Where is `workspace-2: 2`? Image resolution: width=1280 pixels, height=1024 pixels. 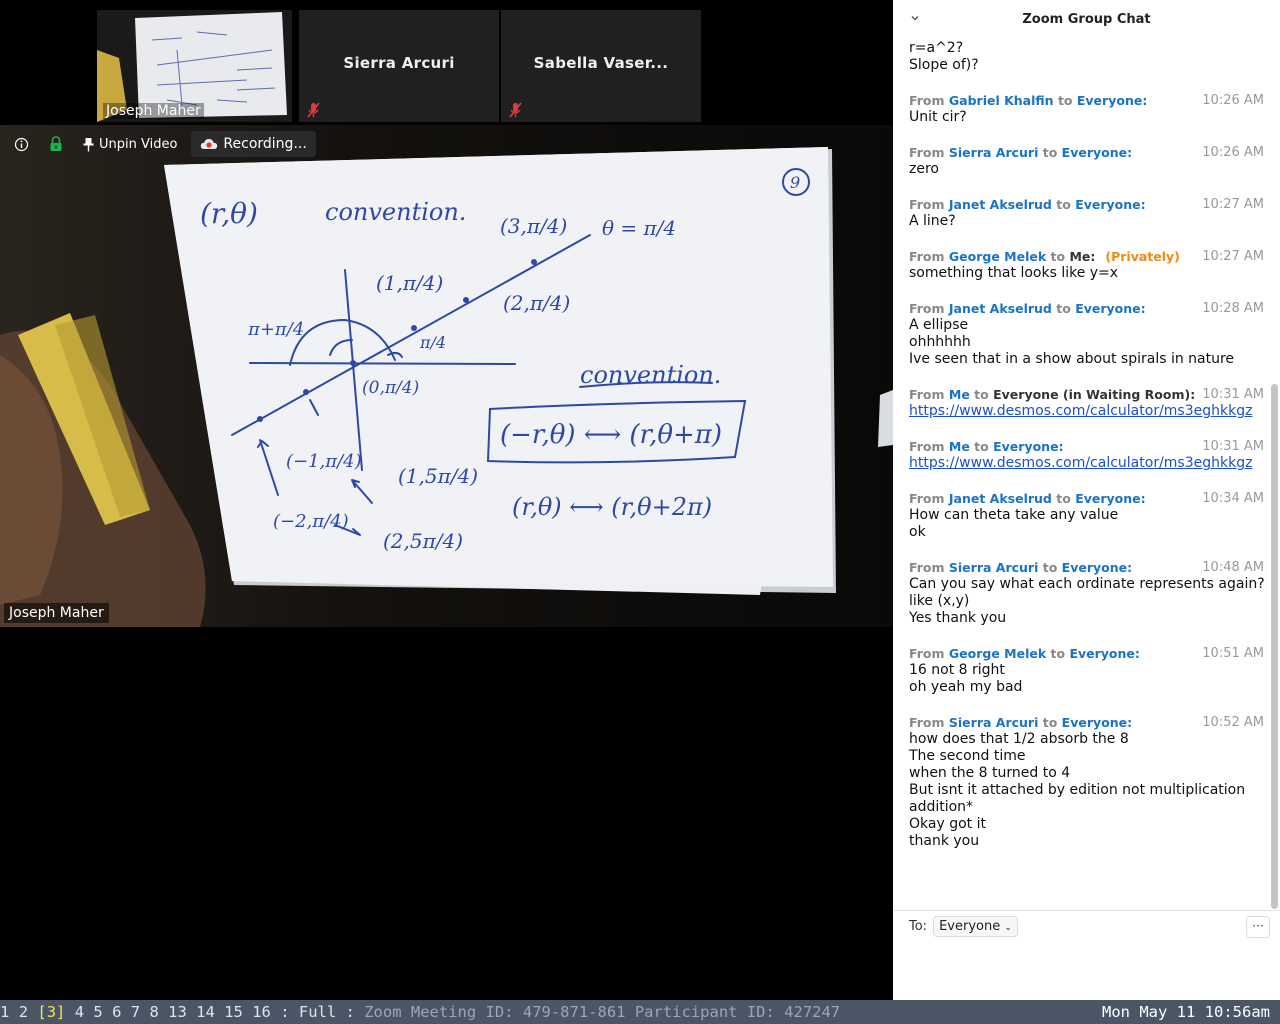 workspace-2: 2 is located at coordinates (23, 1012).